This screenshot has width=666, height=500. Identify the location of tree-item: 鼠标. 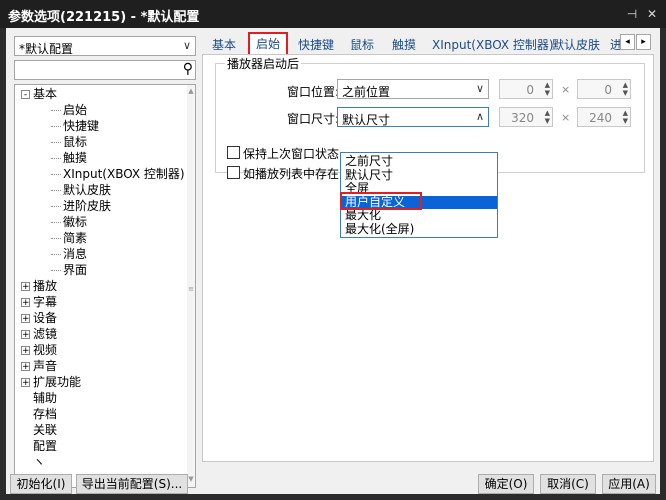
(69, 142).